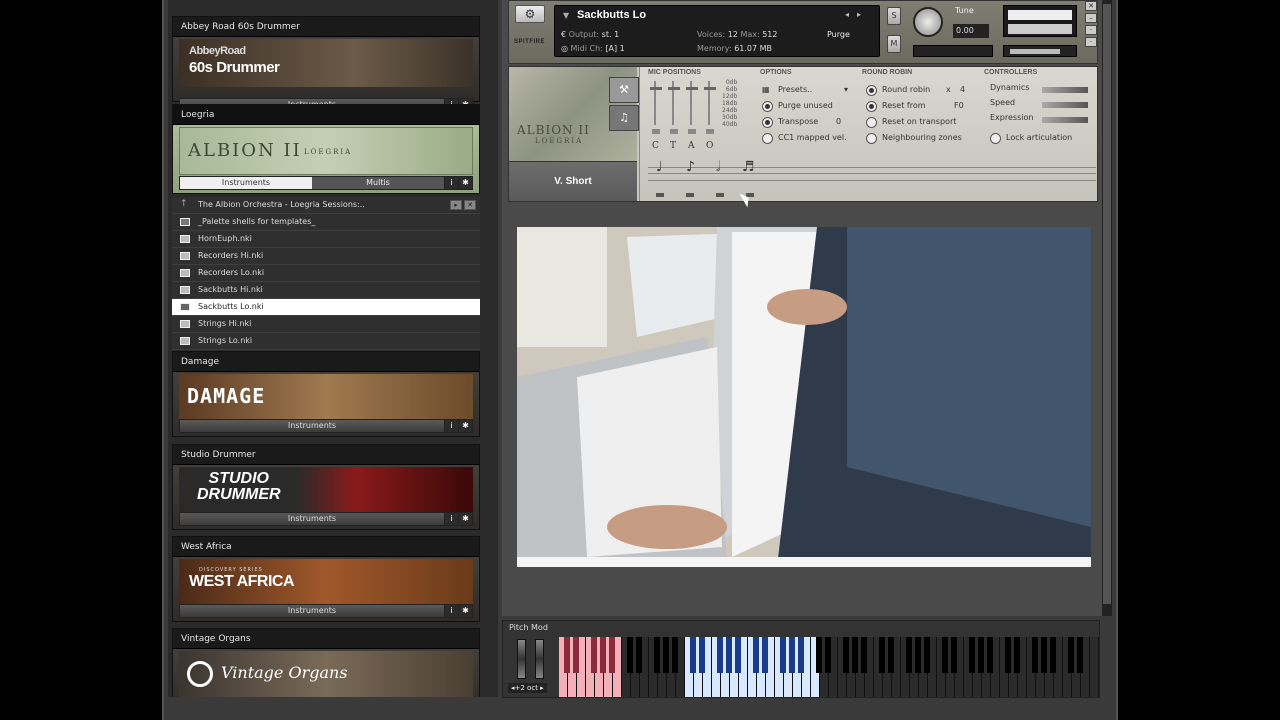 The width and height of the screenshot is (1280, 720). I want to click on mic-fader-o, so click(711, 103).